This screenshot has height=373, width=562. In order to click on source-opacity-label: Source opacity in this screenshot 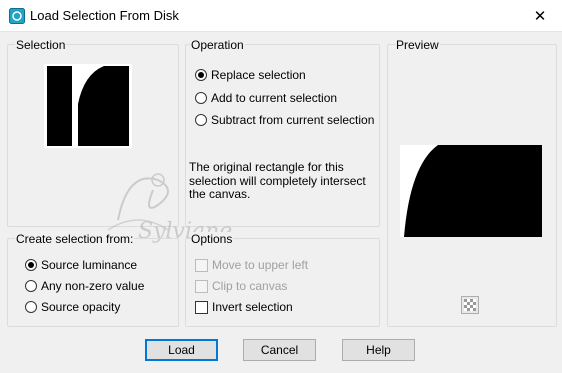, I will do `click(81, 307)`.